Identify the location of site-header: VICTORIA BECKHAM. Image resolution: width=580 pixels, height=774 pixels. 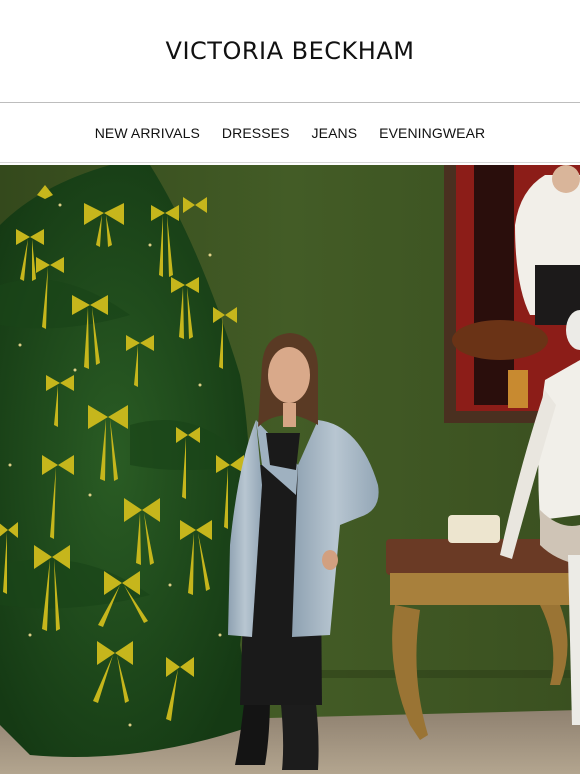
(290, 51).